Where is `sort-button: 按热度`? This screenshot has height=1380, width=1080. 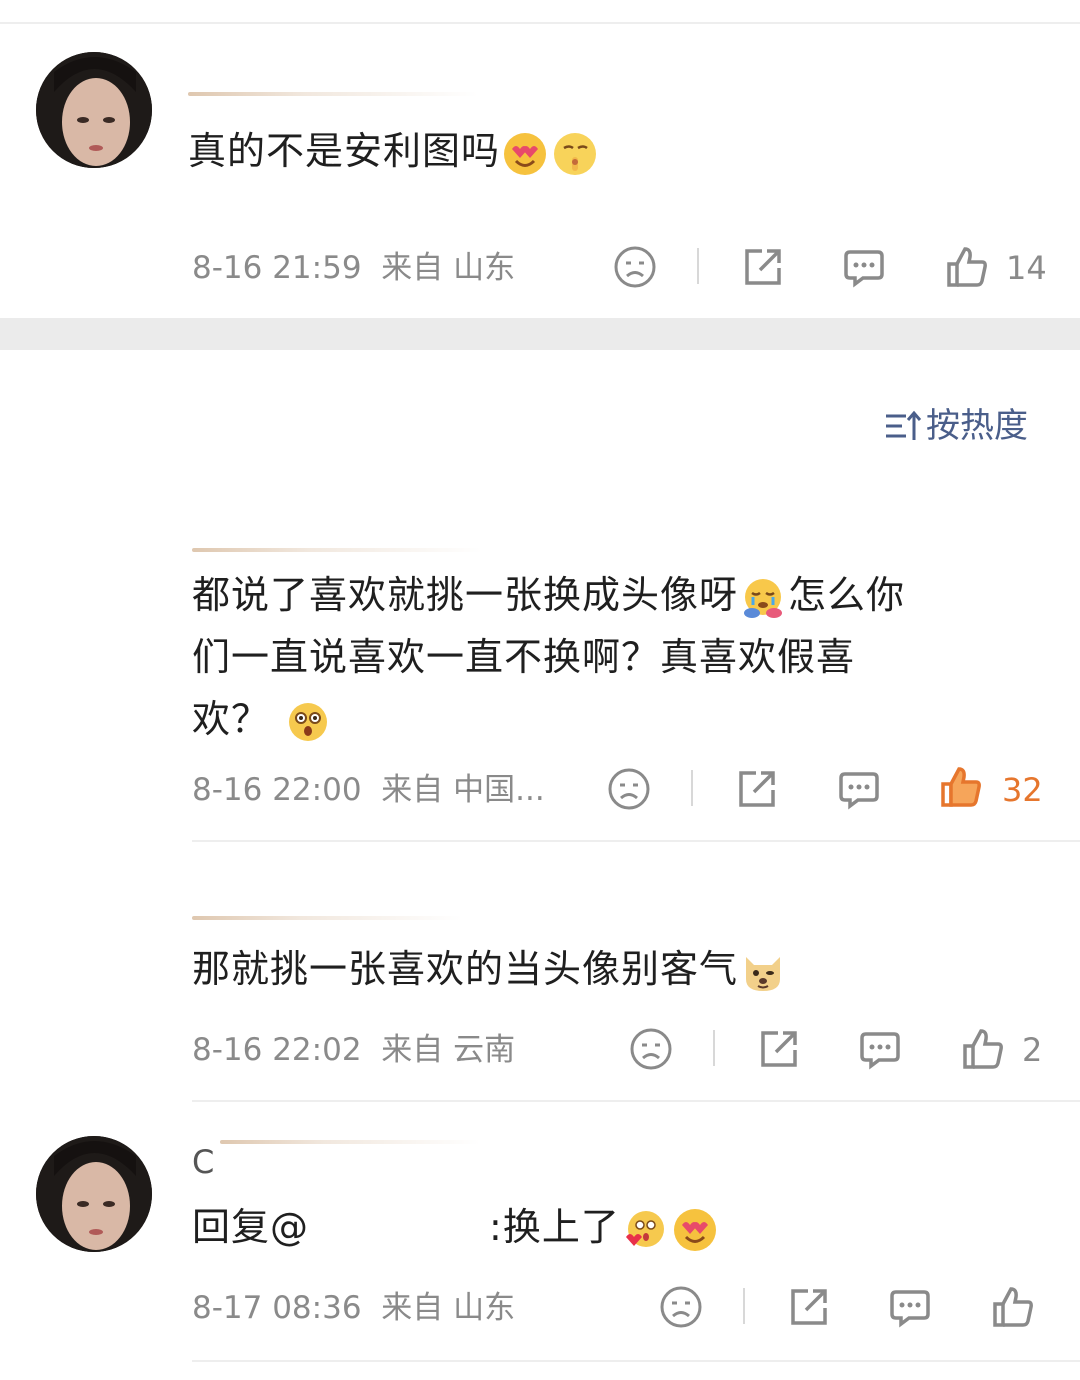 sort-button: 按热度 is located at coordinates (956, 426).